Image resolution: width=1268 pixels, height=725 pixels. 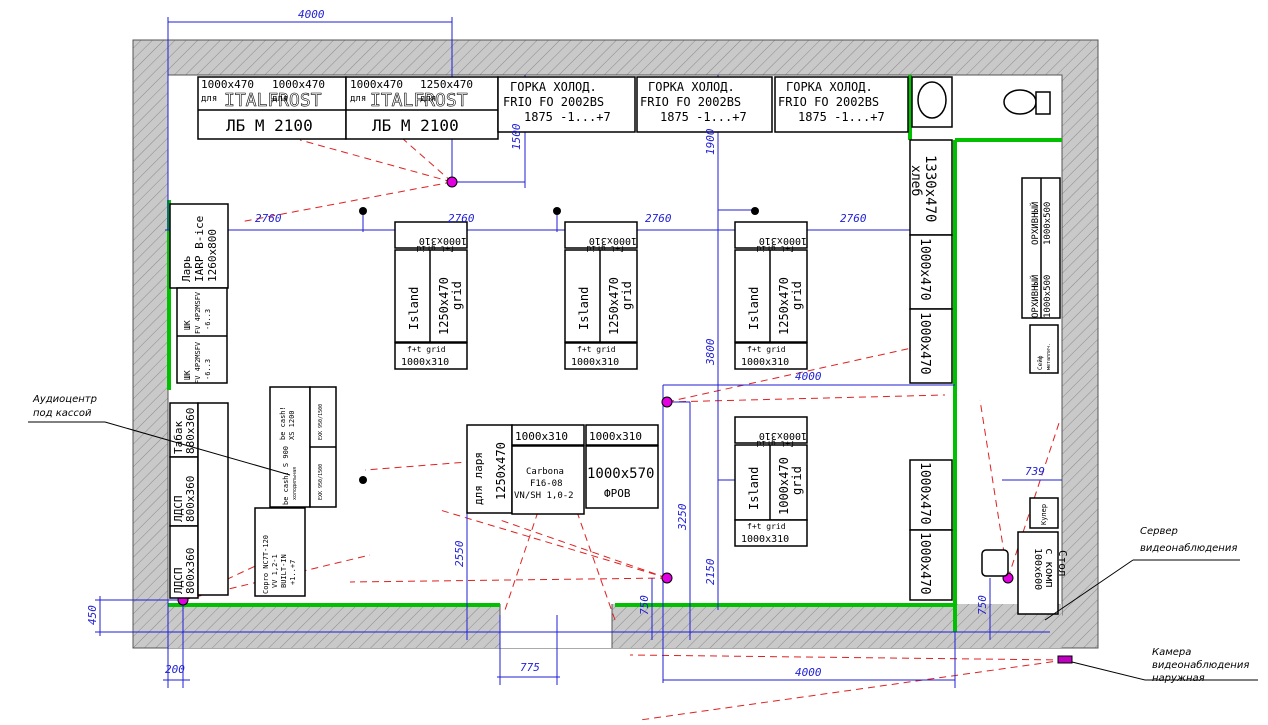 What do you see at coordinates (1020, 102) in the screenshot?
I see `toilet-icon` at bounding box center [1020, 102].